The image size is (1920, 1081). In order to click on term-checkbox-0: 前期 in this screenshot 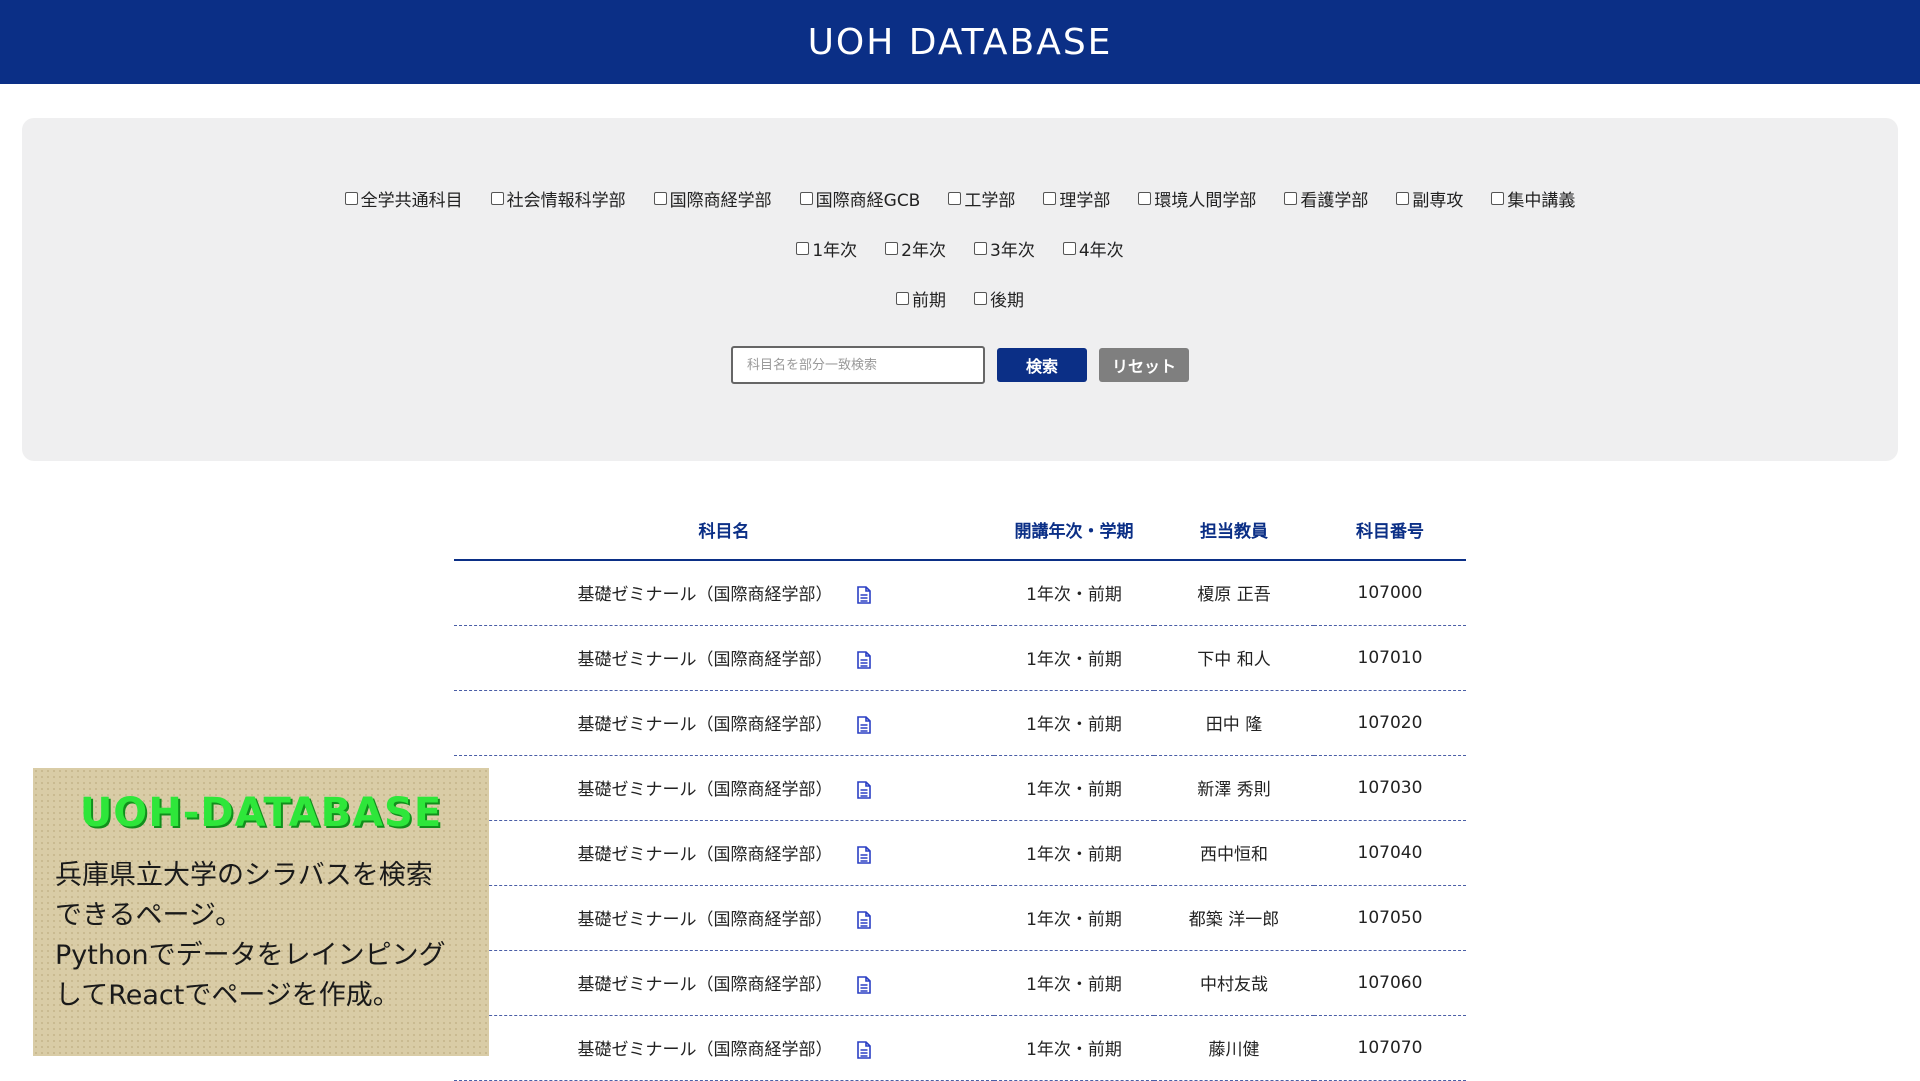, I will do `click(921, 298)`.